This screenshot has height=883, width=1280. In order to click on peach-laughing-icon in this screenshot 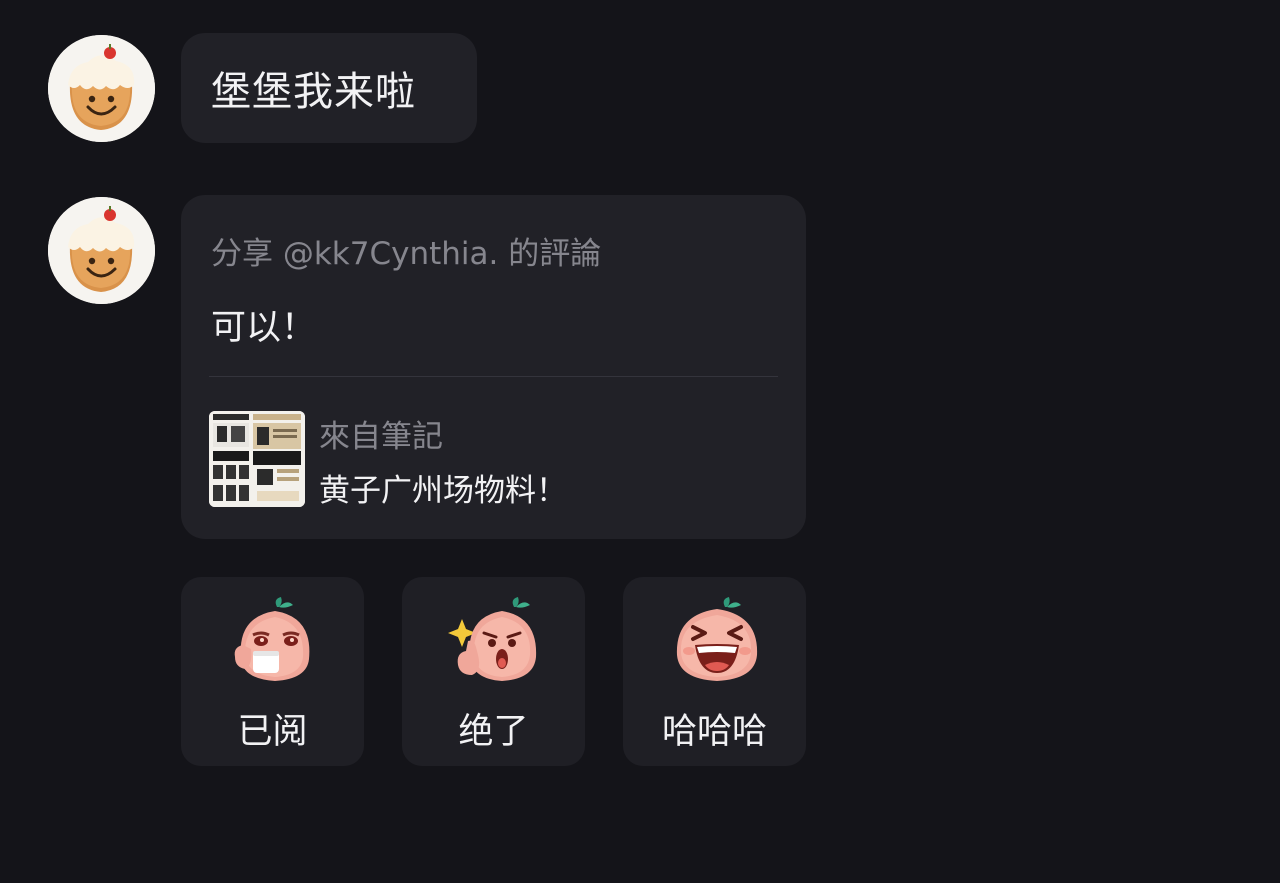, I will do `click(717, 641)`.